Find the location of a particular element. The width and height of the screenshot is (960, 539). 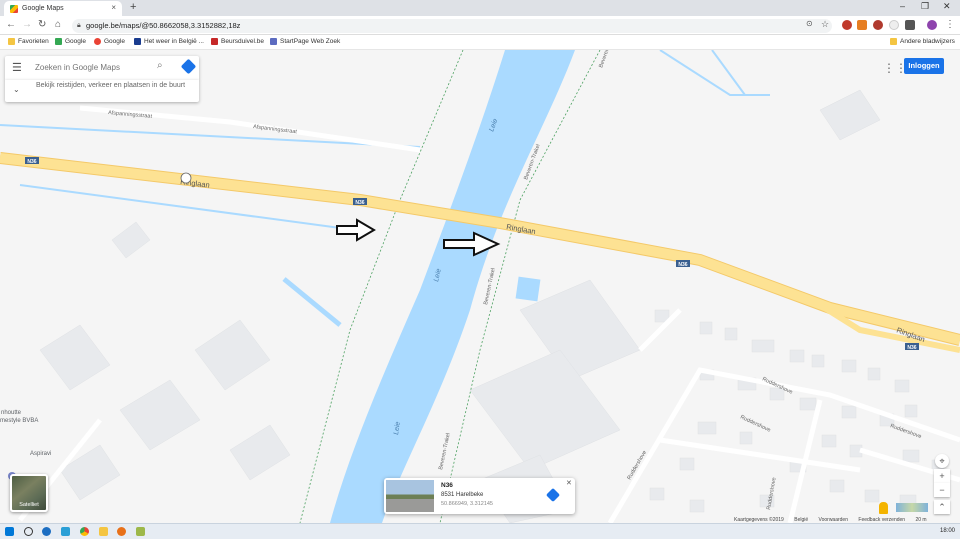

pond is located at coordinates (528, 289).